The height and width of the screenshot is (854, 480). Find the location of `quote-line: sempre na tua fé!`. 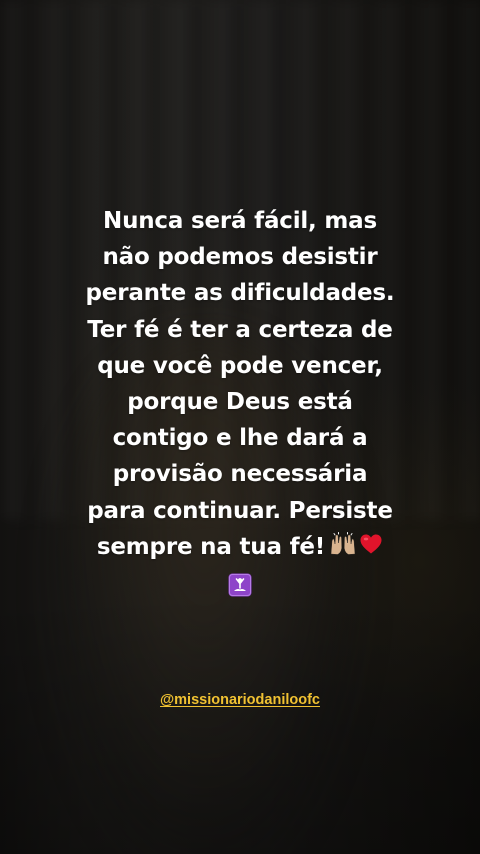

quote-line: sempre na tua fé! is located at coordinates (211, 546).